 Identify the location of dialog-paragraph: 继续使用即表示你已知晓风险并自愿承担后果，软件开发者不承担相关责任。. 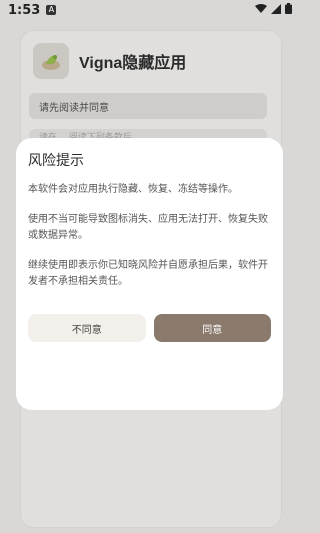
(148, 273).